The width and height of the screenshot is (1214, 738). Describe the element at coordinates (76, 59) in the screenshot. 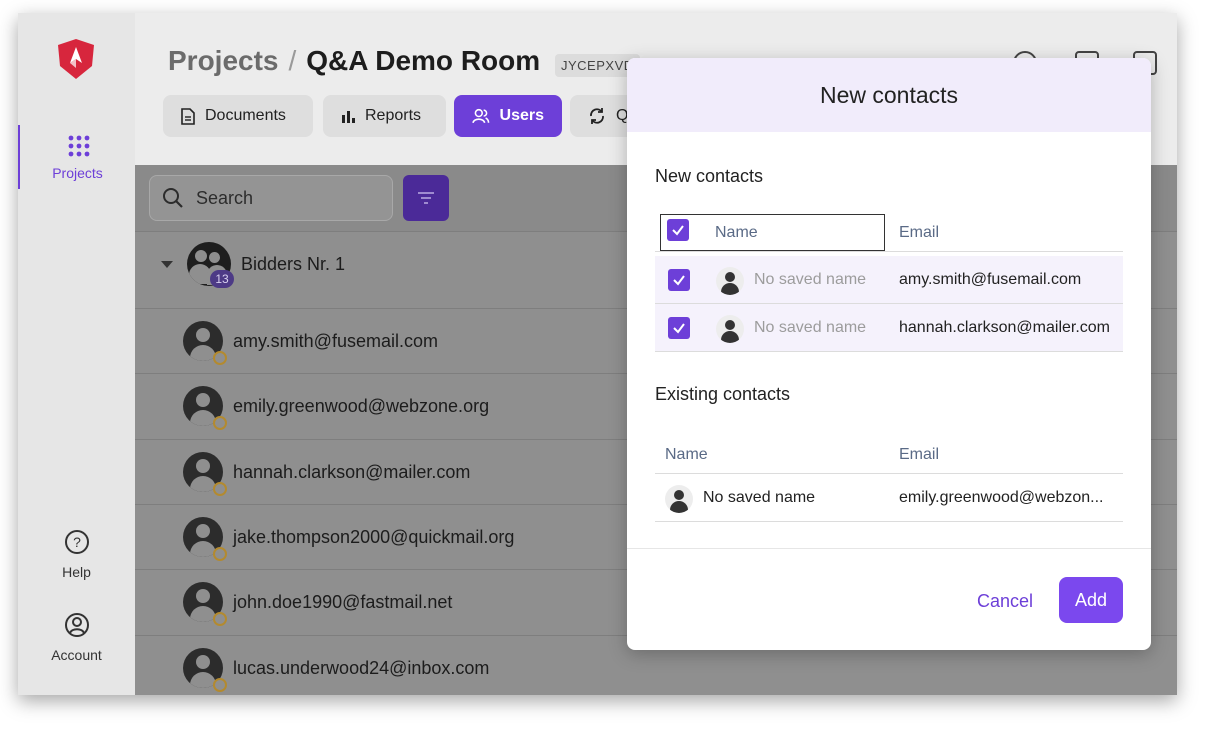

I see `shield-logo` at that location.